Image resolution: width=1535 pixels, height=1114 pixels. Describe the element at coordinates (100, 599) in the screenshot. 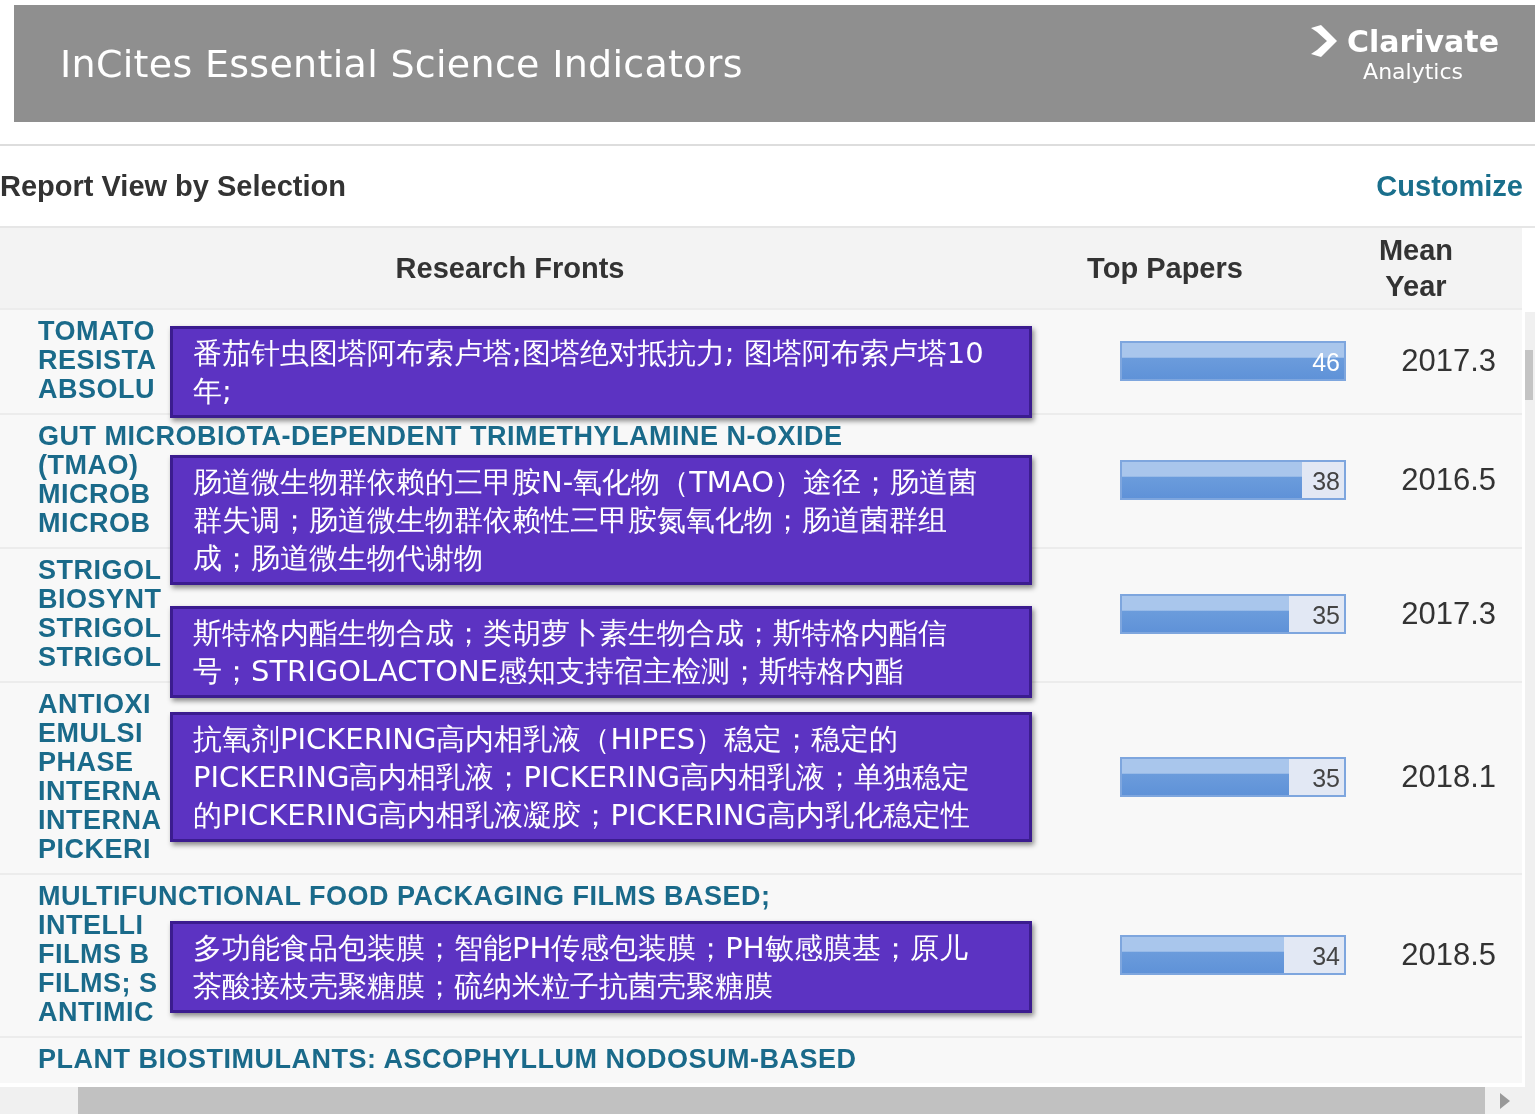

I see `research-front-text: BIOSYNT` at that location.